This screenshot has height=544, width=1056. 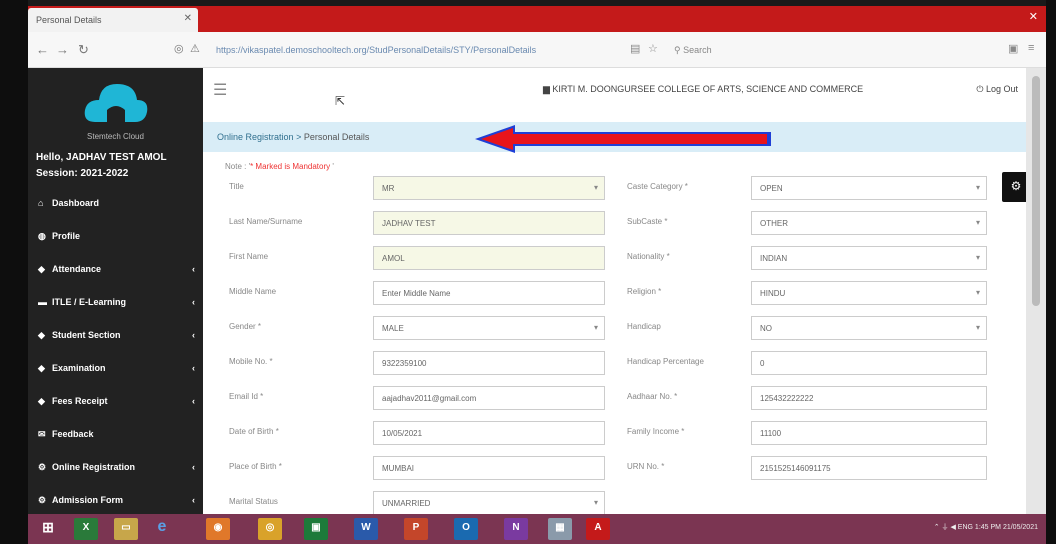 I want to click on hello-text: Hello, JADHAV TEST AMOL, so click(x=101, y=157).